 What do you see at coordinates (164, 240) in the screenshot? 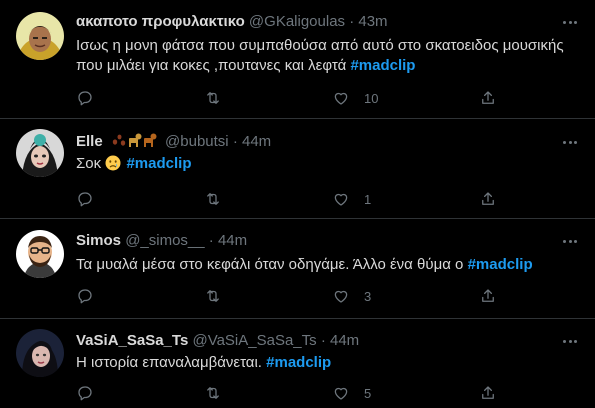
I see `handle: @_simos__` at bounding box center [164, 240].